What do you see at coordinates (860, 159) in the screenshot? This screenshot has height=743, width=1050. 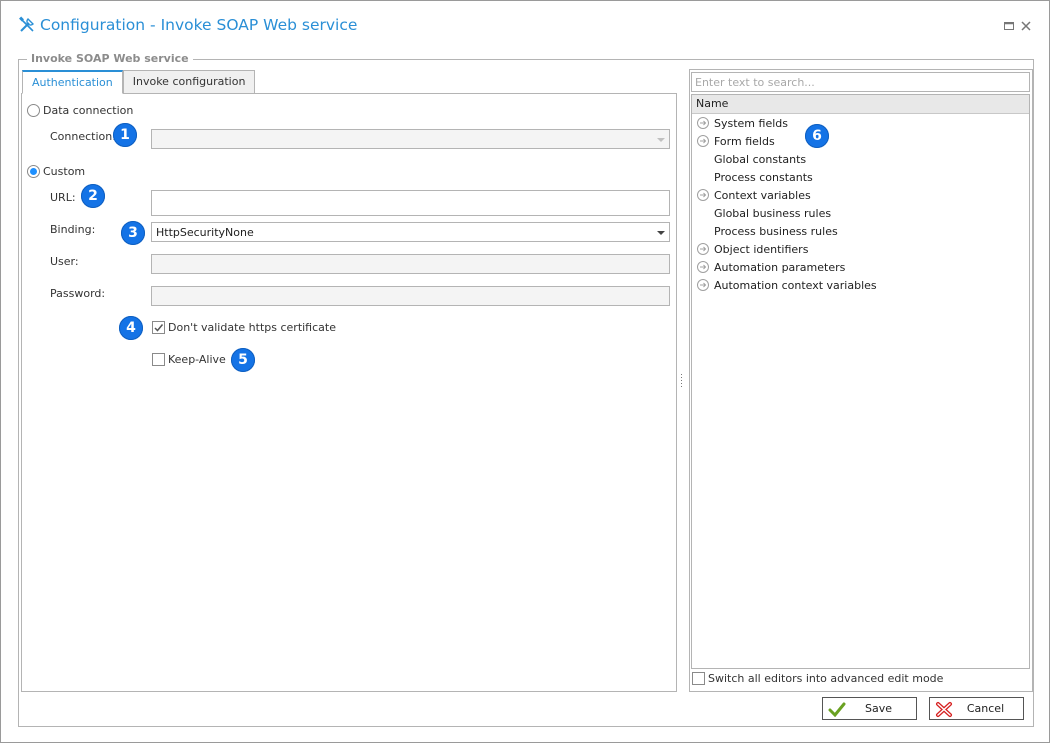 I see `tree-item: Global constants` at bounding box center [860, 159].